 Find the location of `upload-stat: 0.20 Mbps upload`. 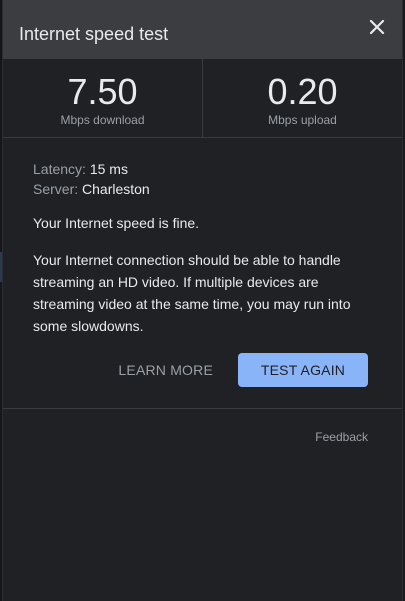

upload-stat: 0.20 Mbps upload is located at coordinates (302, 98).